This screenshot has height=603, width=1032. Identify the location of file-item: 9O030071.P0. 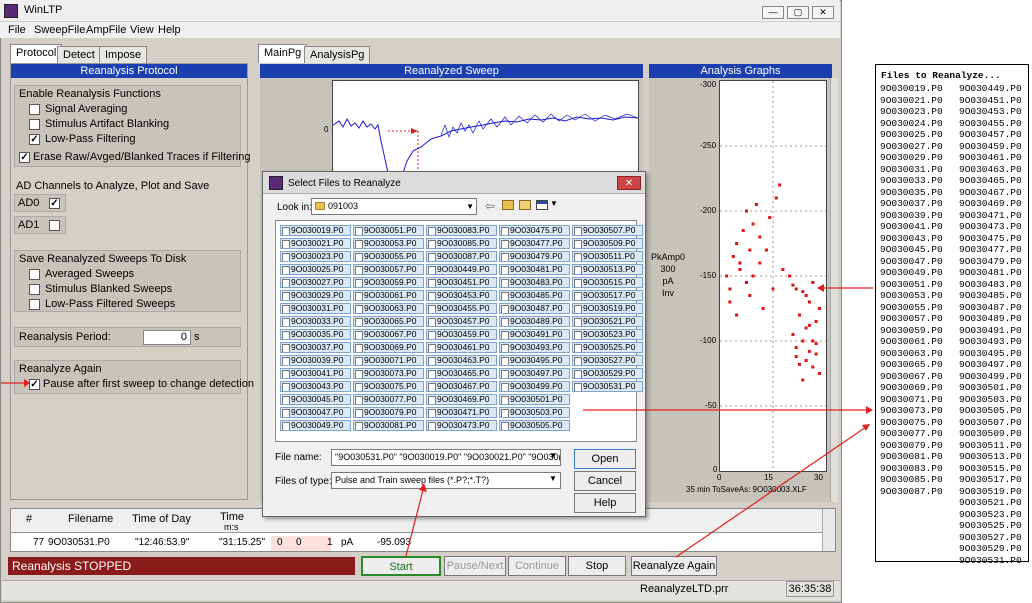
(388, 360).